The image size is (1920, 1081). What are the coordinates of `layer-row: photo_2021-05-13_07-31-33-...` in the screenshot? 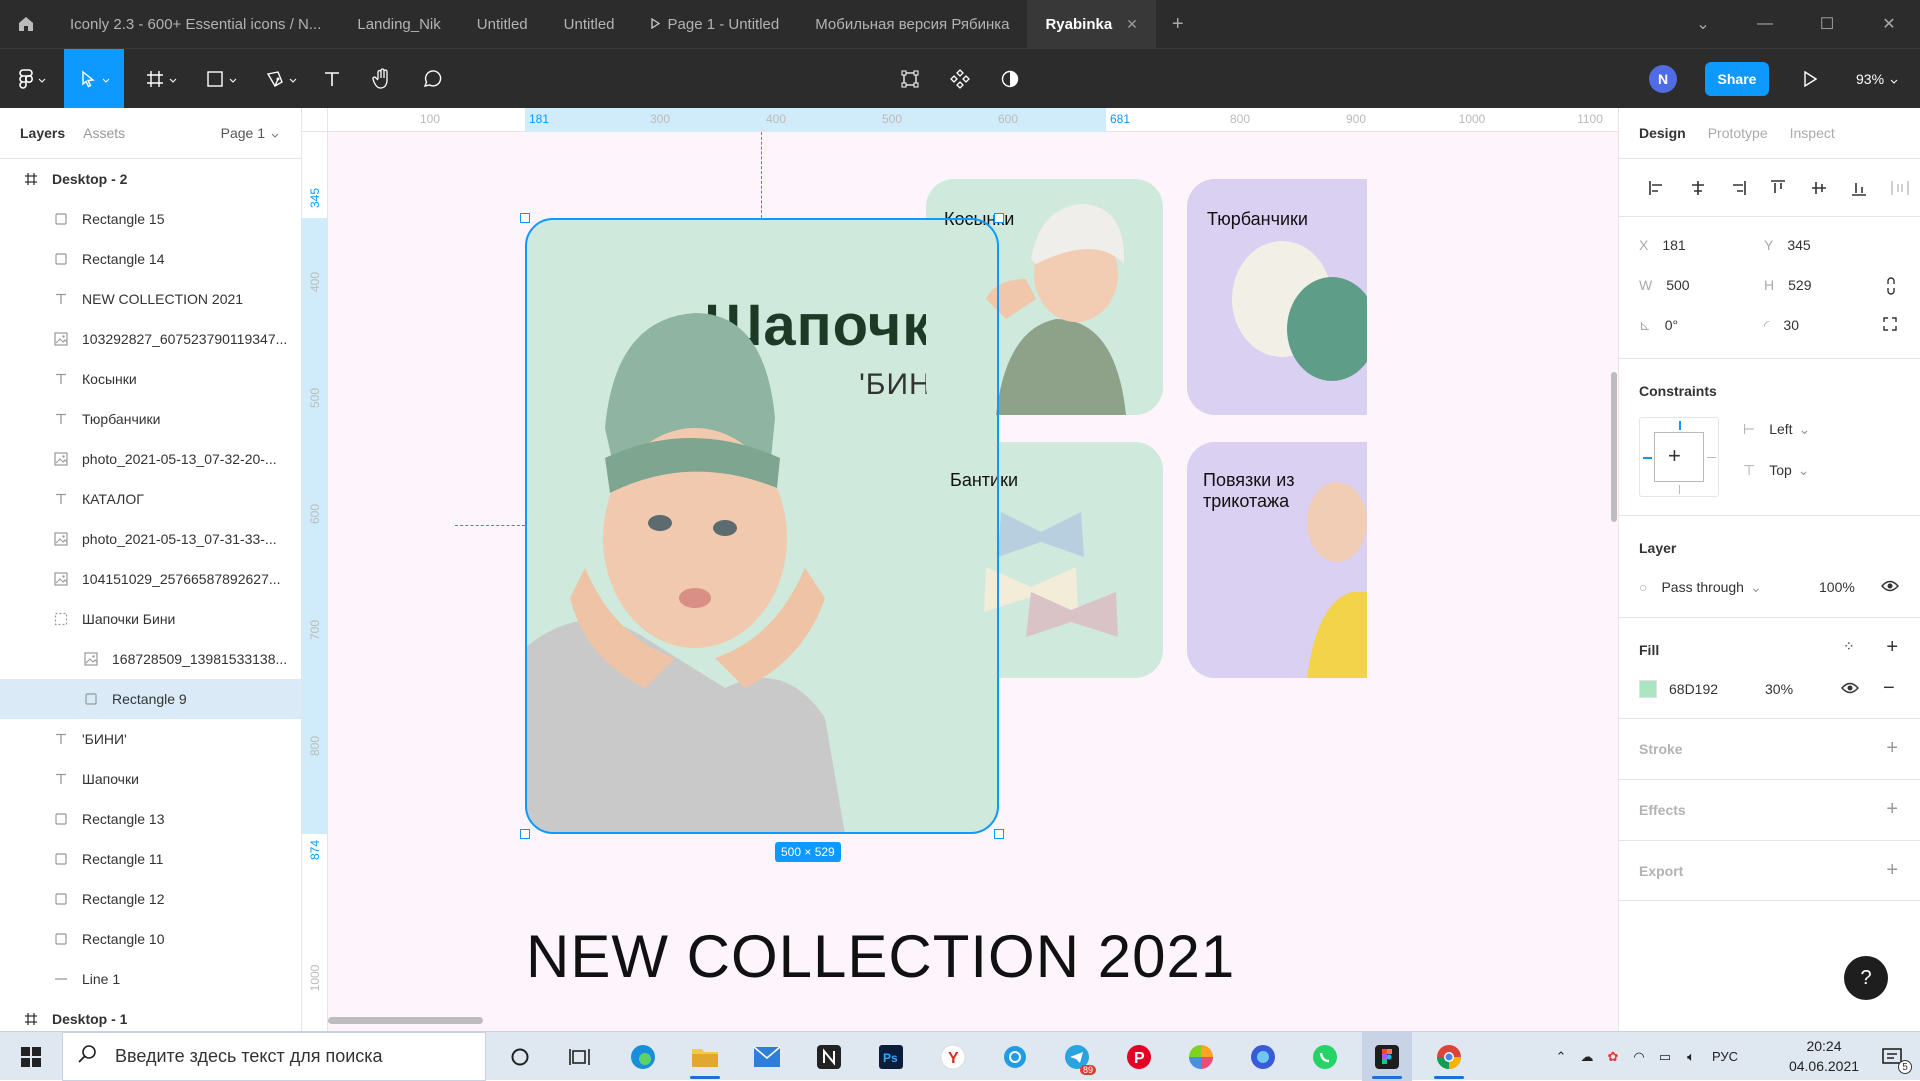 It's located at (150, 539).